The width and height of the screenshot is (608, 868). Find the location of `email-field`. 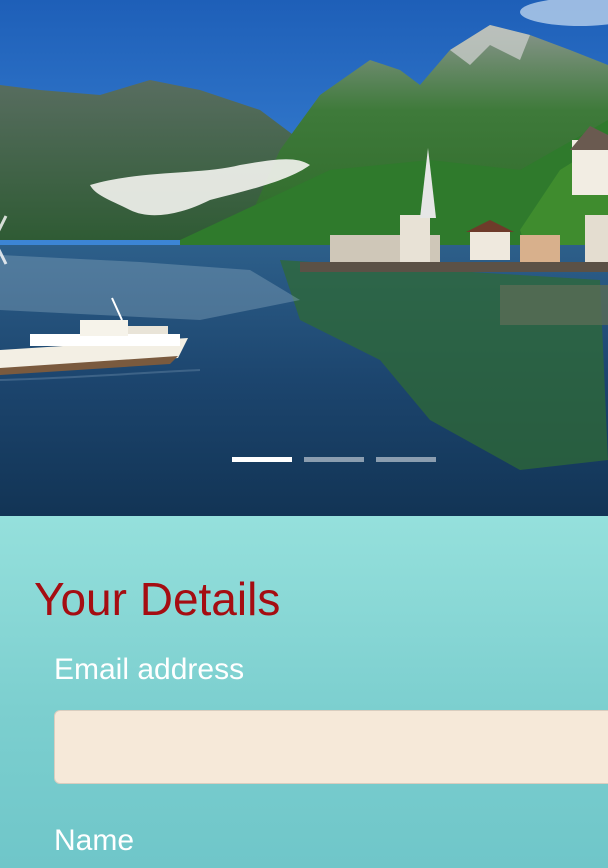

email-field is located at coordinates (331, 747).